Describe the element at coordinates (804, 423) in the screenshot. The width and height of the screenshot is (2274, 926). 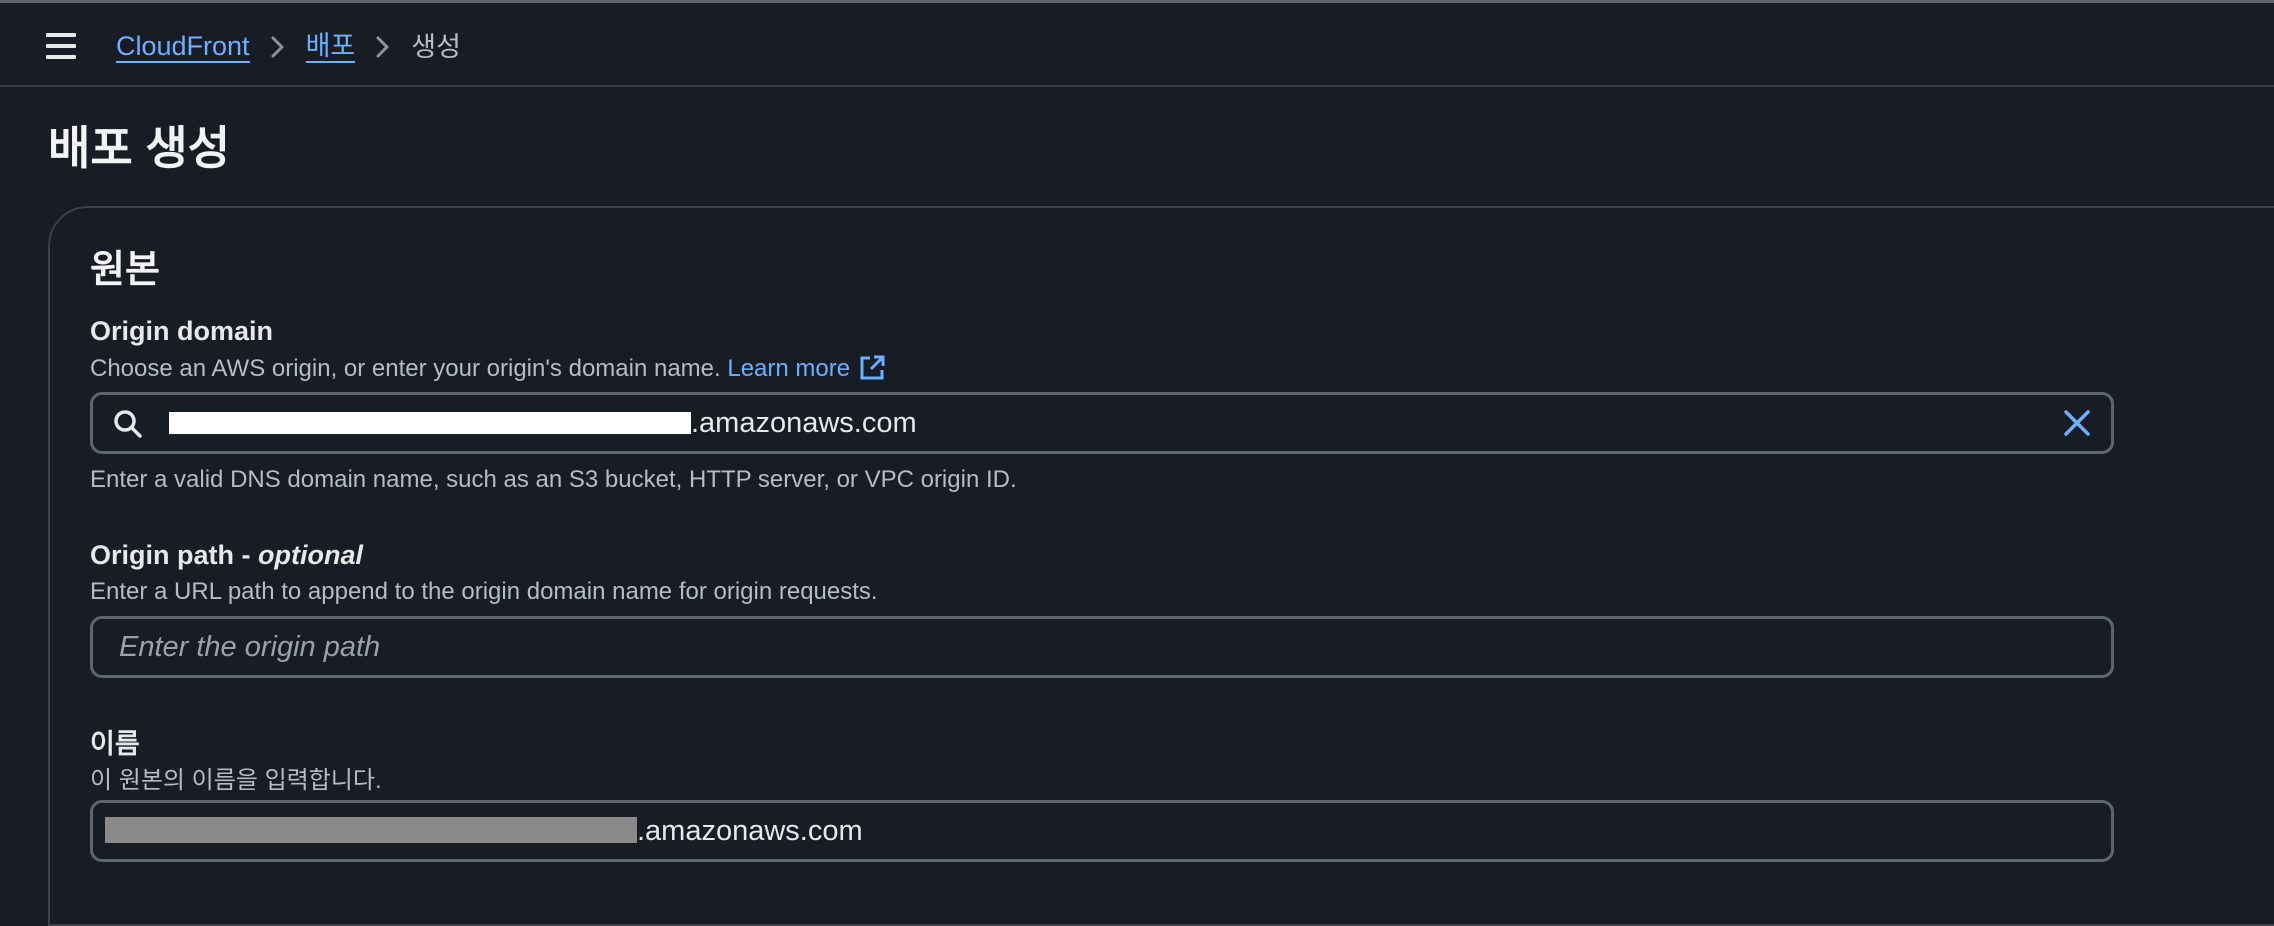
I see `origin-domain-value-suffix: .amazonaws.com` at that location.